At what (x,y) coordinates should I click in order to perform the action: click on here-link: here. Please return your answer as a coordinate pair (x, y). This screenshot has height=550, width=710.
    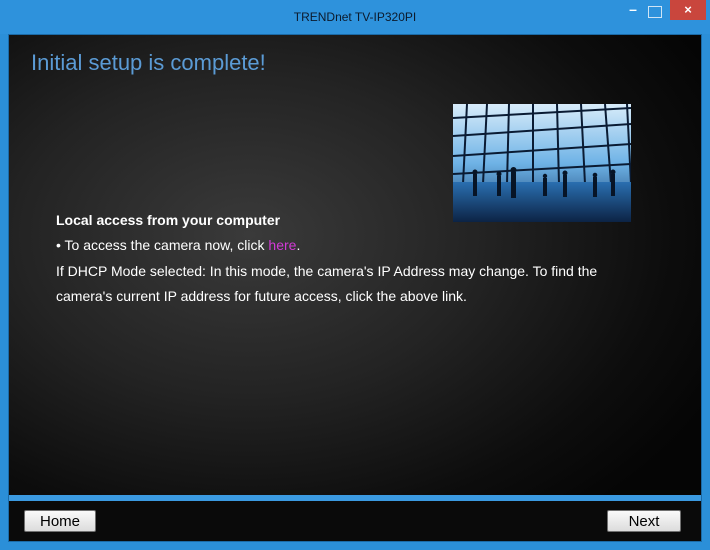
    Looking at the image, I should click on (282, 245).